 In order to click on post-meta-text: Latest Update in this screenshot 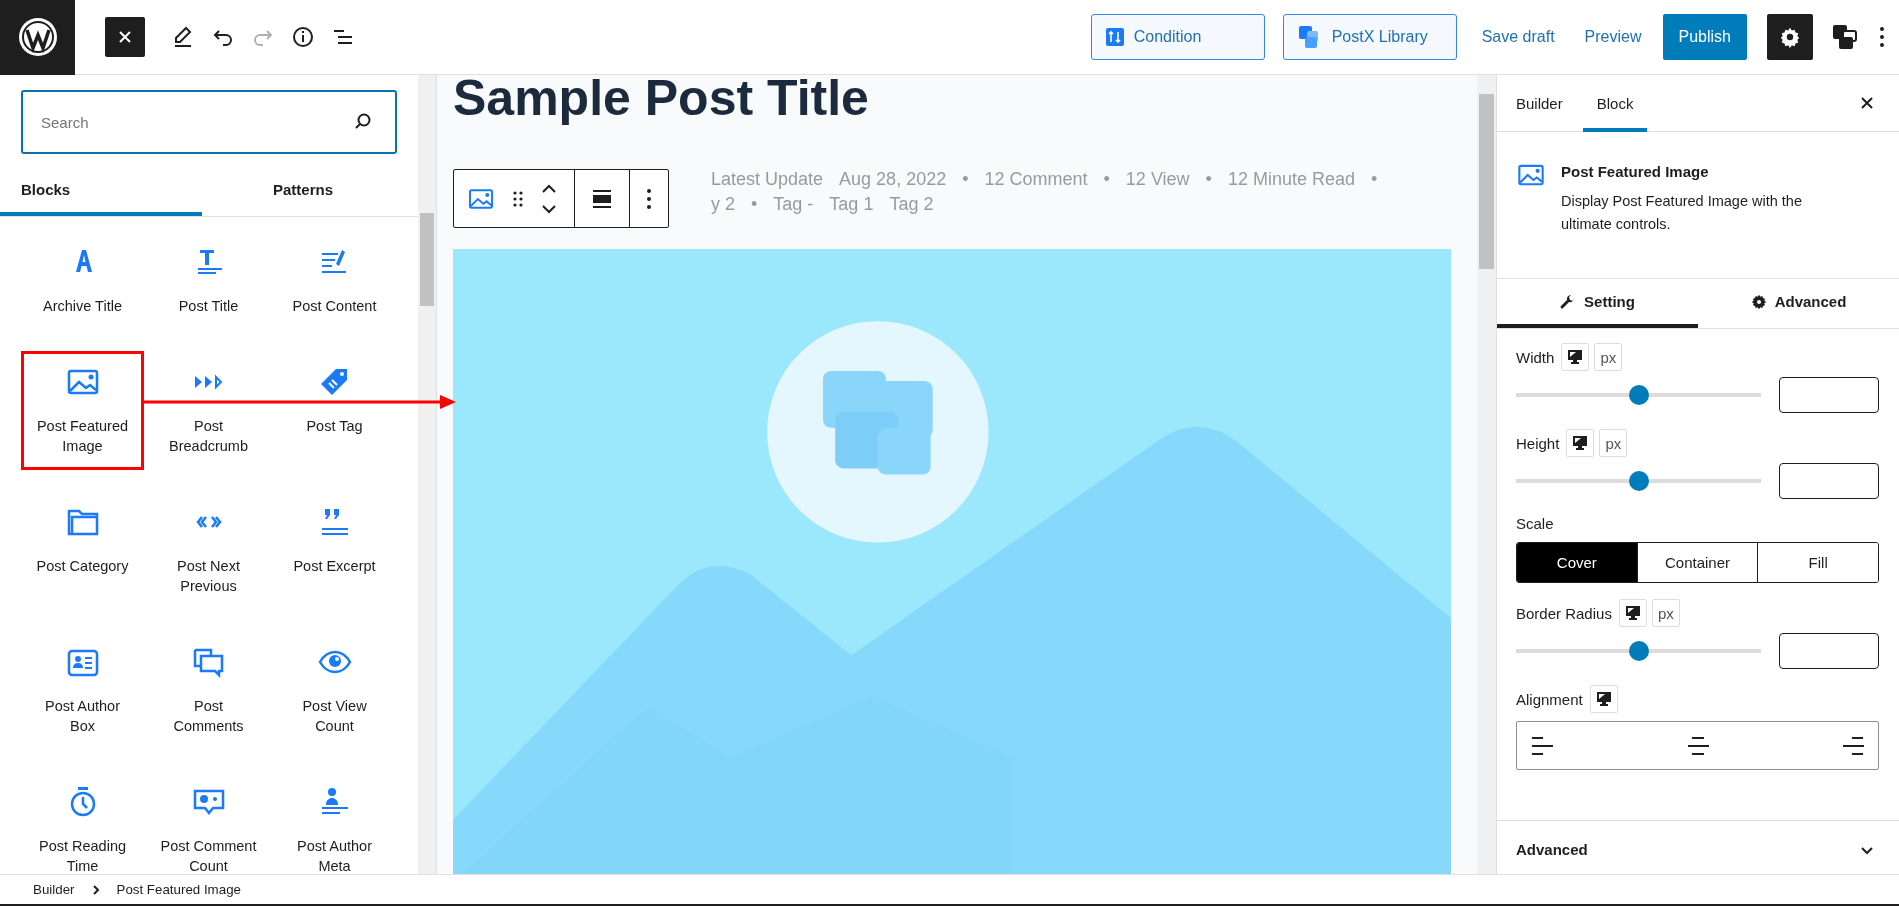, I will do `click(767, 179)`.